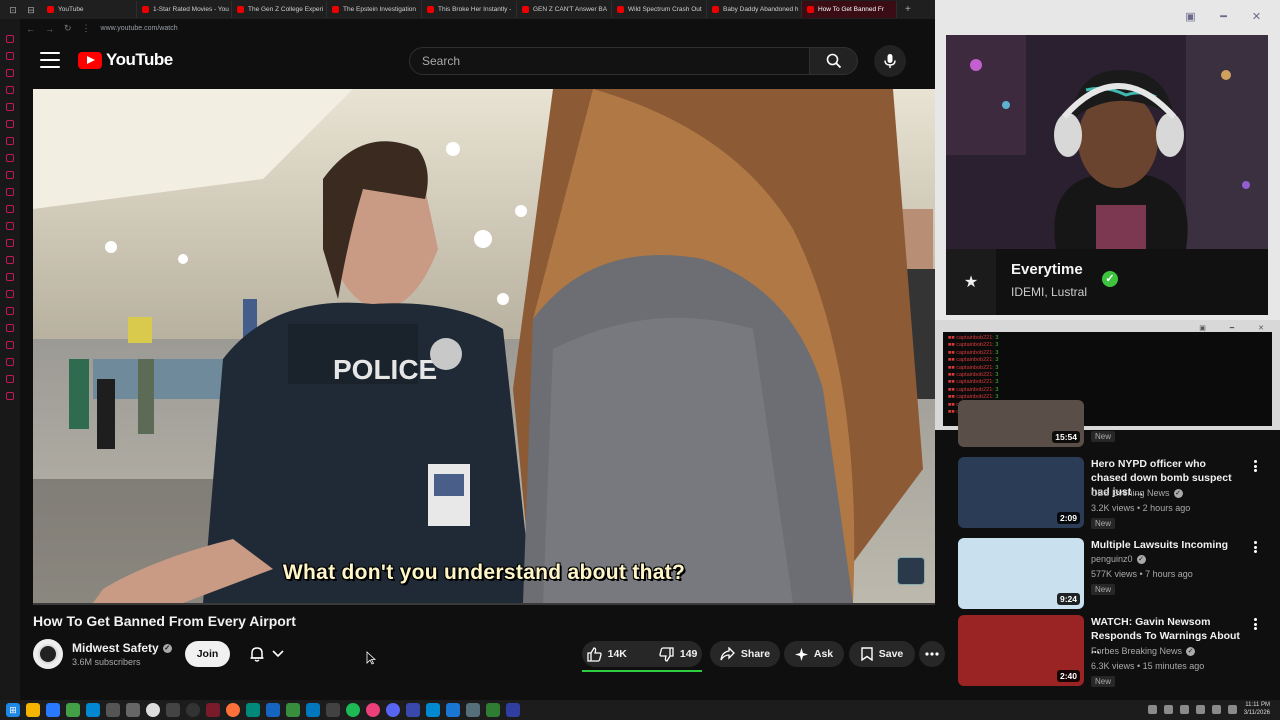 The image size is (1280, 720). Describe the element at coordinates (49, 29) in the screenshot. I see `forward-icon: →` at that location.